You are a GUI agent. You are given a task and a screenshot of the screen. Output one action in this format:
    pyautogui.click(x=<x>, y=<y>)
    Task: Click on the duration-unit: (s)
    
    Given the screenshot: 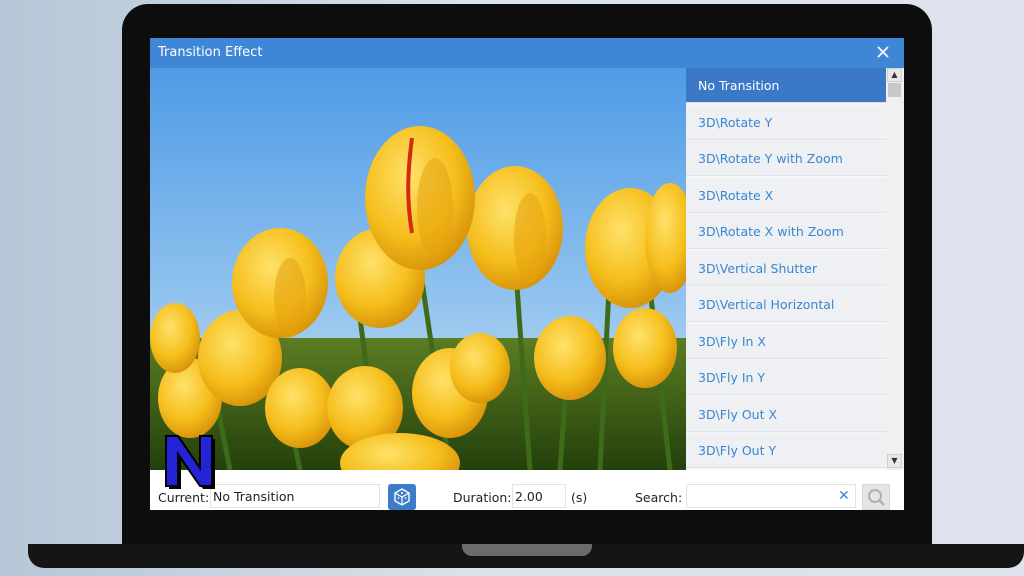 What is the action you would take?
    pyautogui.click(x=579, y=497)
    